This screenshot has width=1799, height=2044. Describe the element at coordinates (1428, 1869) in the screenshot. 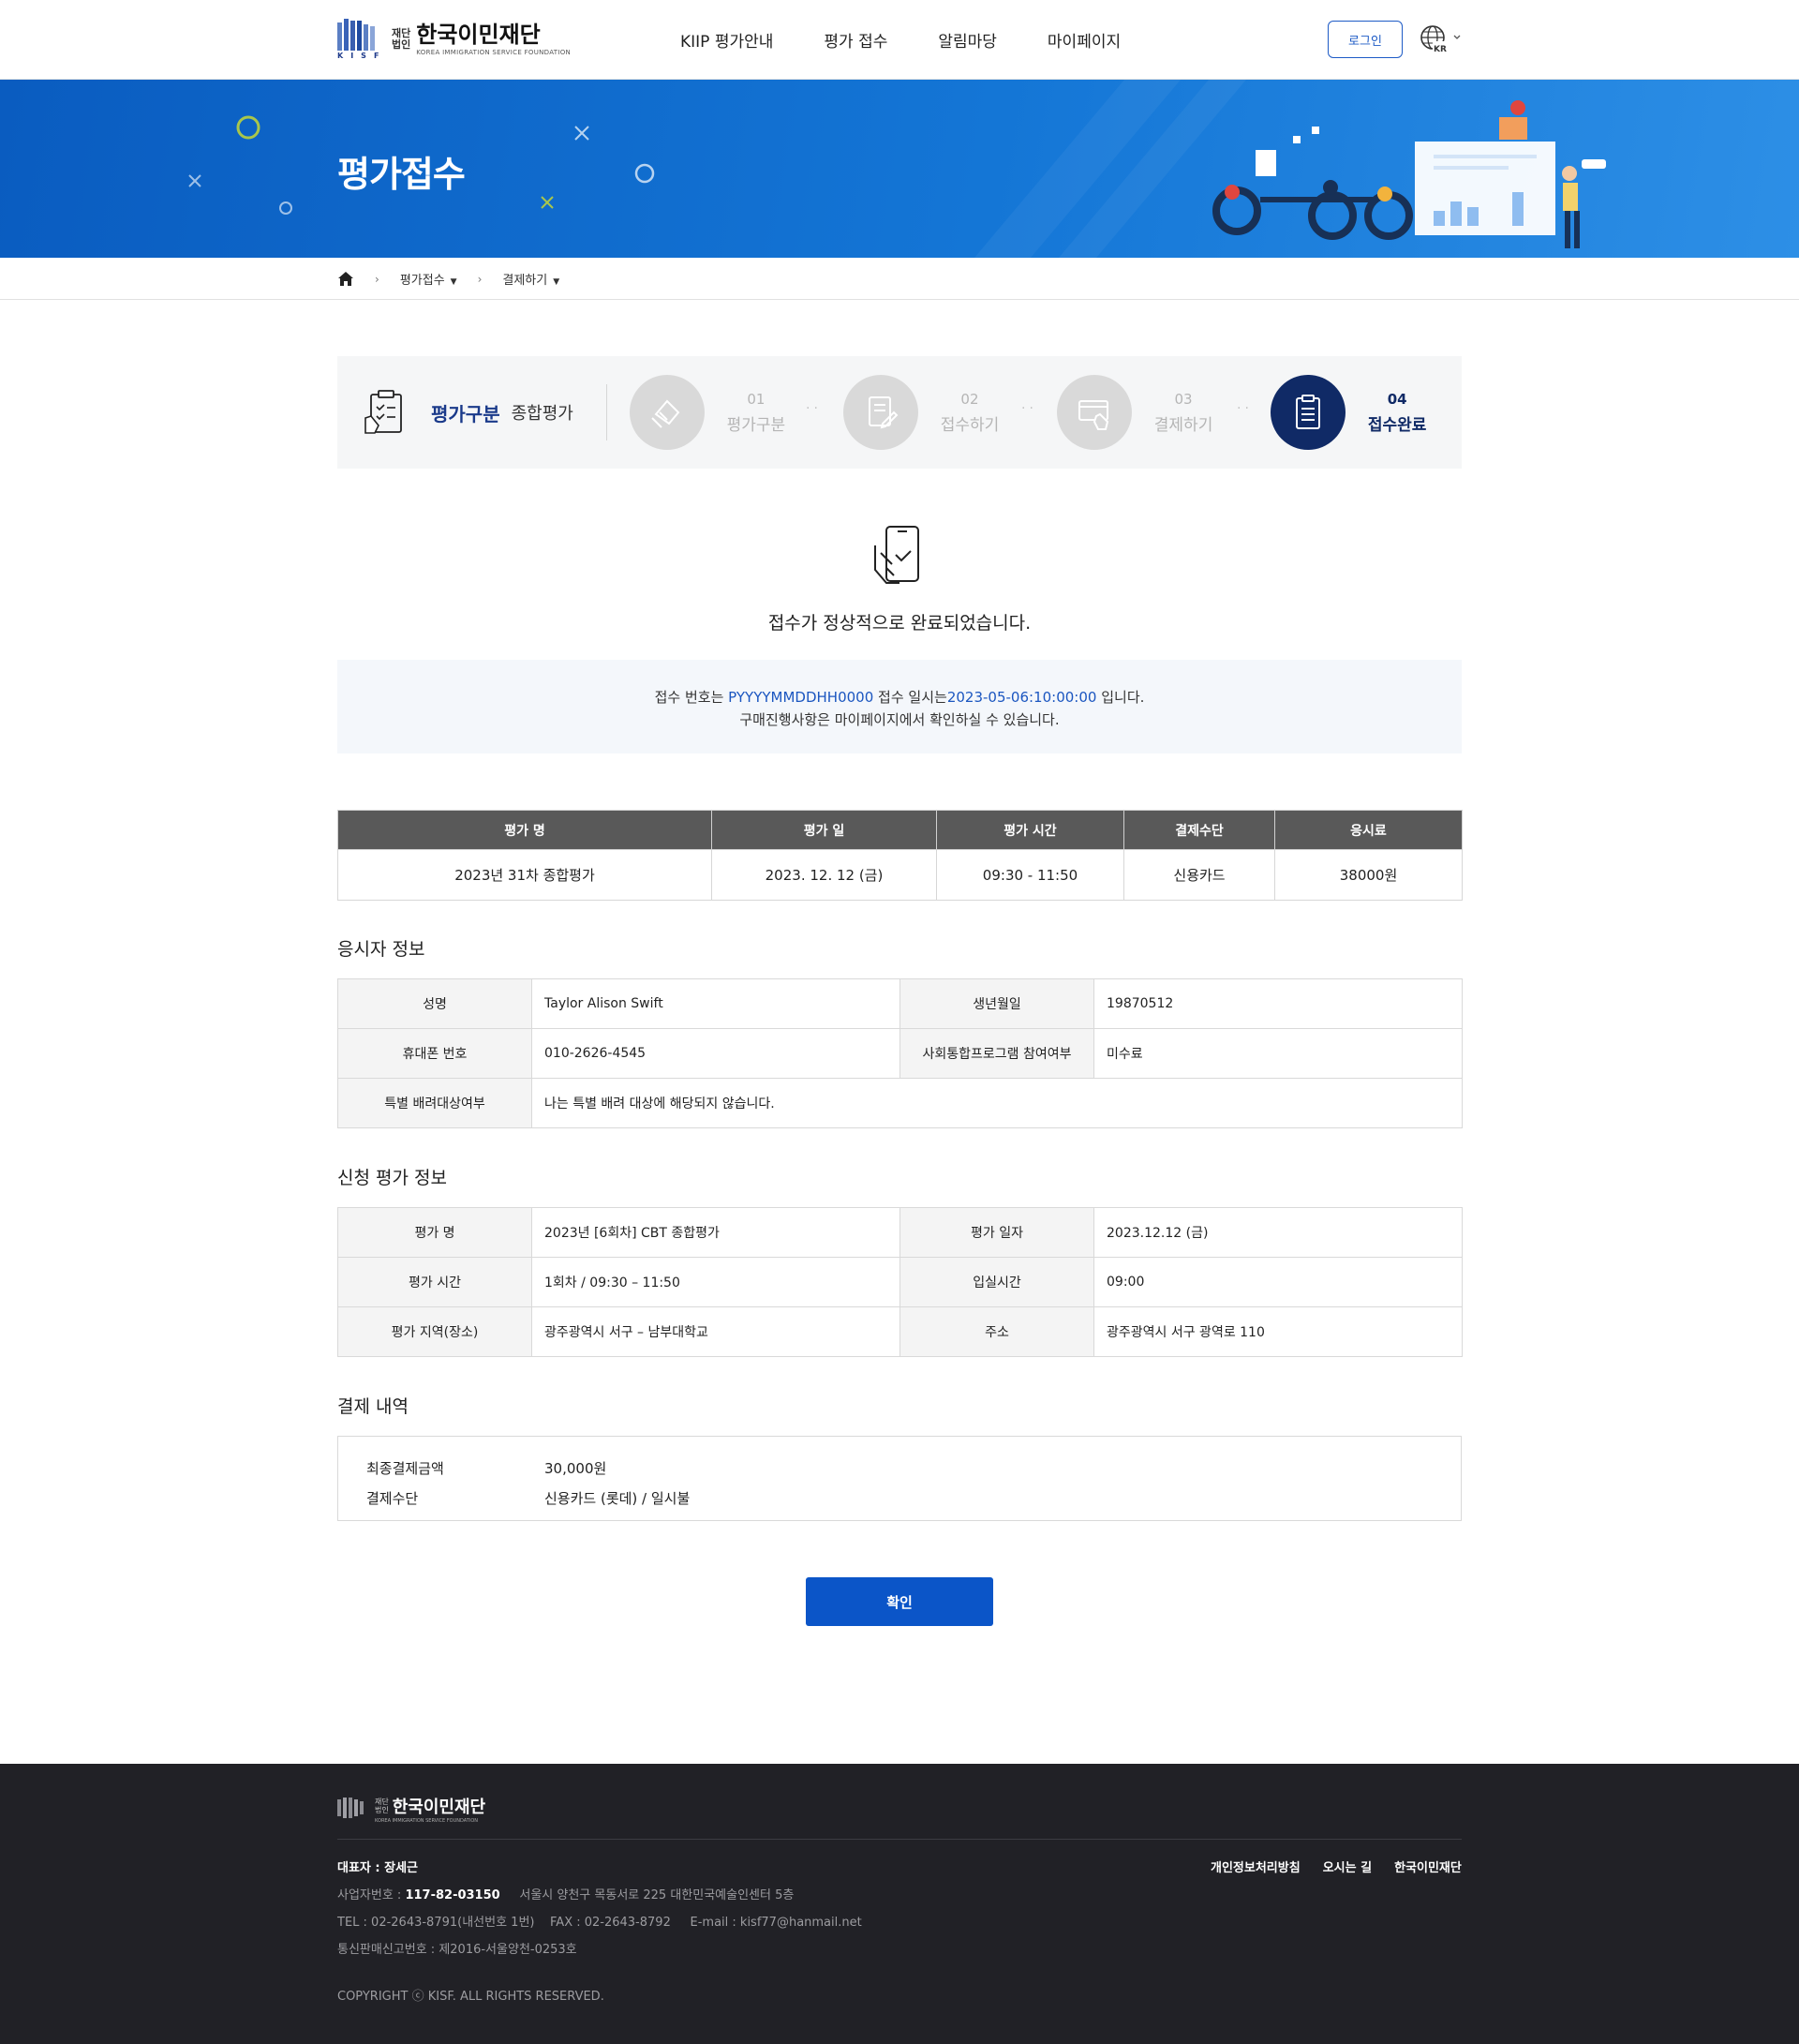

I see `footer-link-foundation: 한국이민재단` at that location.